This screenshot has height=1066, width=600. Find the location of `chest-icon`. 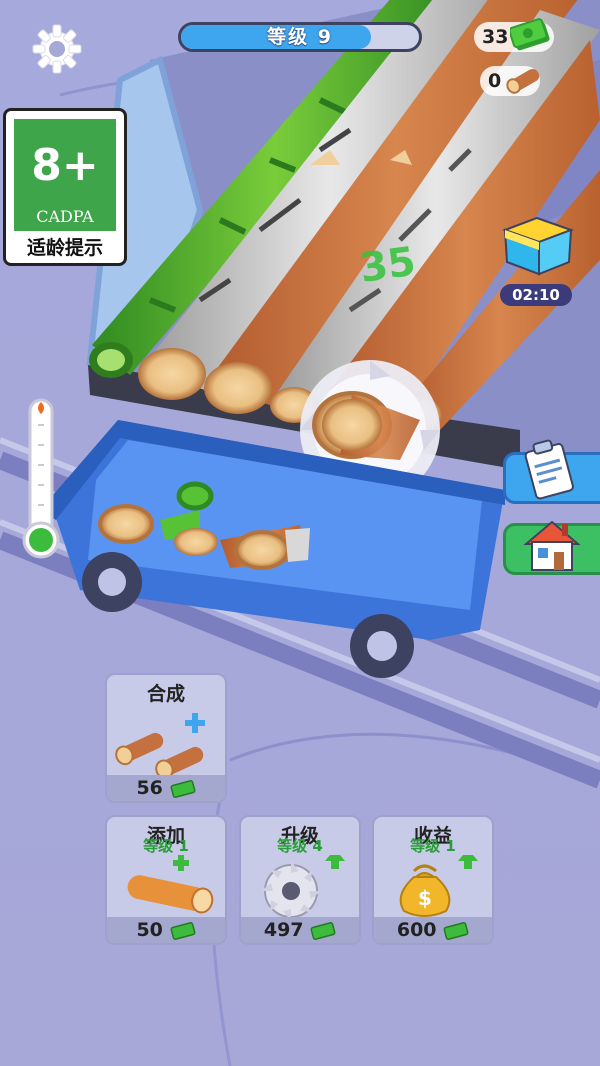

chest-icon is located at coordinates (537, 245).